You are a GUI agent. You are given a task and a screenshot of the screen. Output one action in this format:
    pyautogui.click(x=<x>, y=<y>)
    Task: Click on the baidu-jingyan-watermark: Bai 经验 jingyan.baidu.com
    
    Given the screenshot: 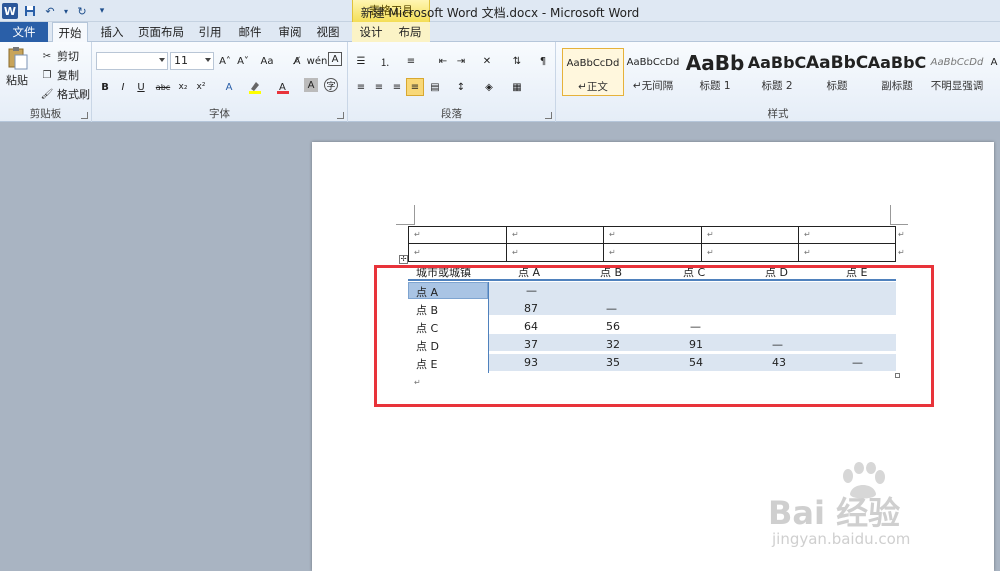 What is the action you would take?
    pyautogui.click(x=875, y=511)
    